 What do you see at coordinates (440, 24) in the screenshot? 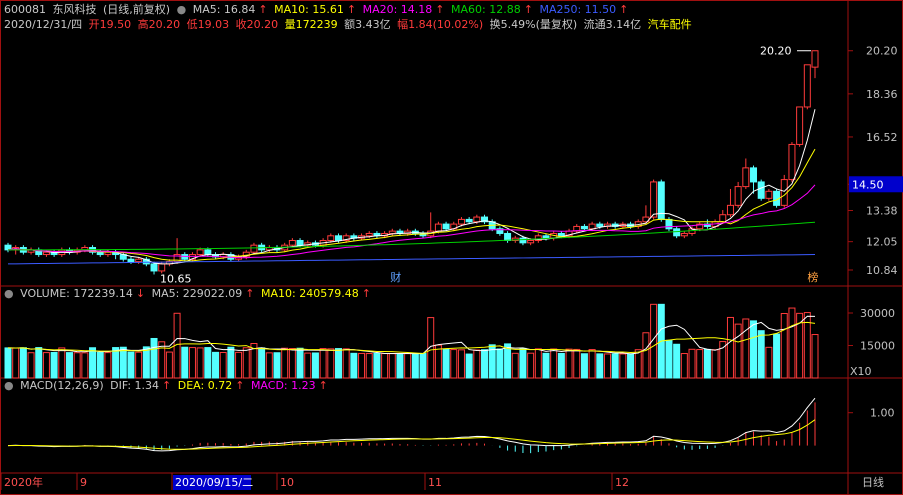
I see `info-change: 幅1.84(10.02%)` at bounding box center [440, 24].